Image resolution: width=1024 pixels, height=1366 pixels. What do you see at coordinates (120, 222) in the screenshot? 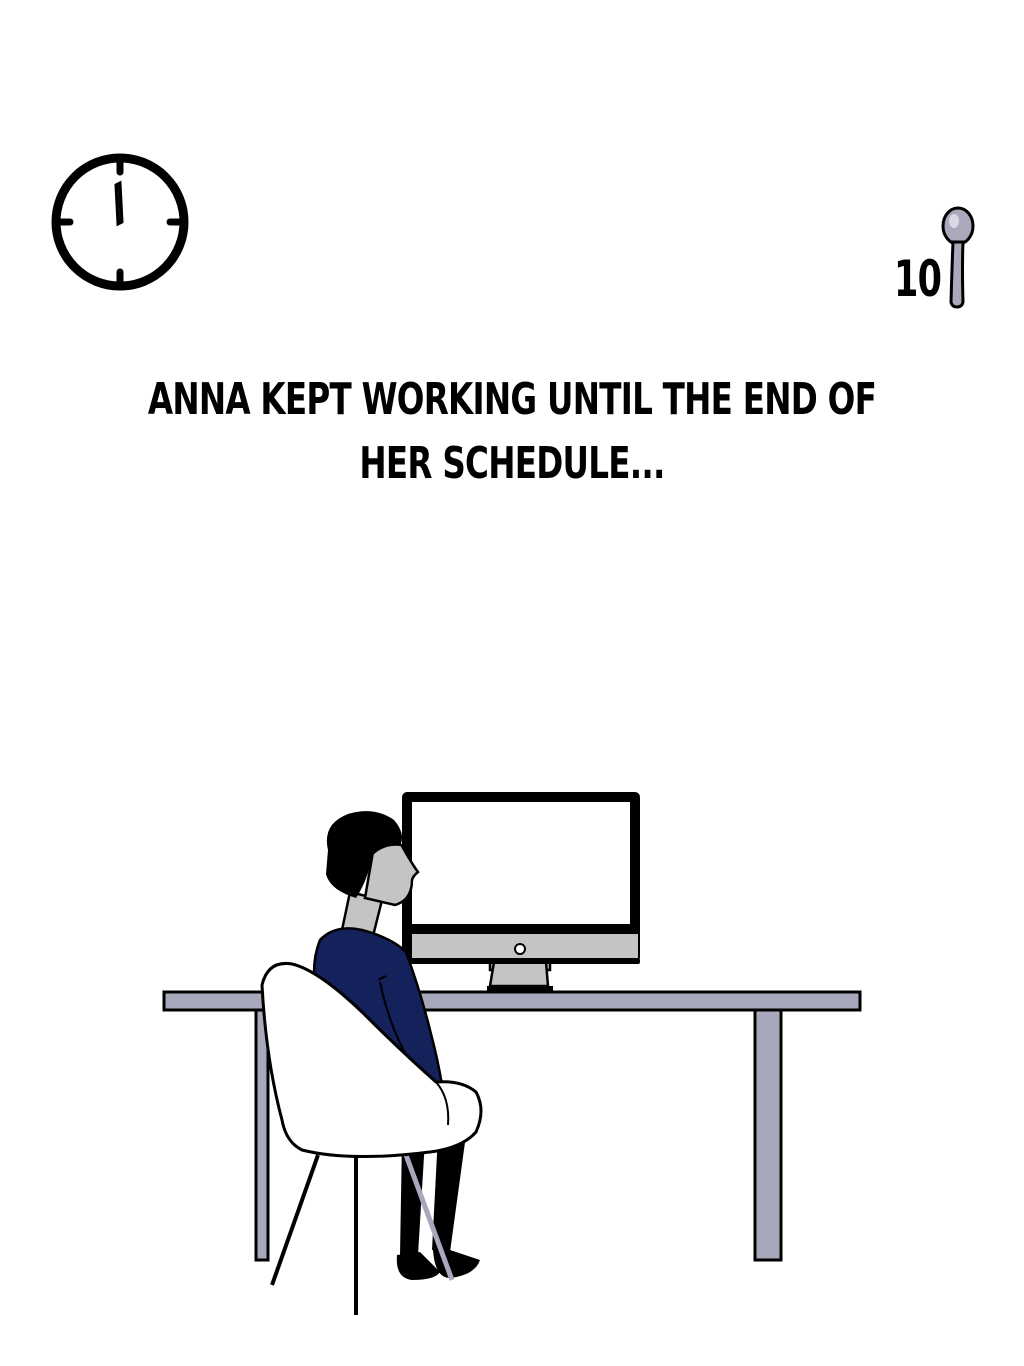
I see `clock-icon` at bounding box center [120, 222].